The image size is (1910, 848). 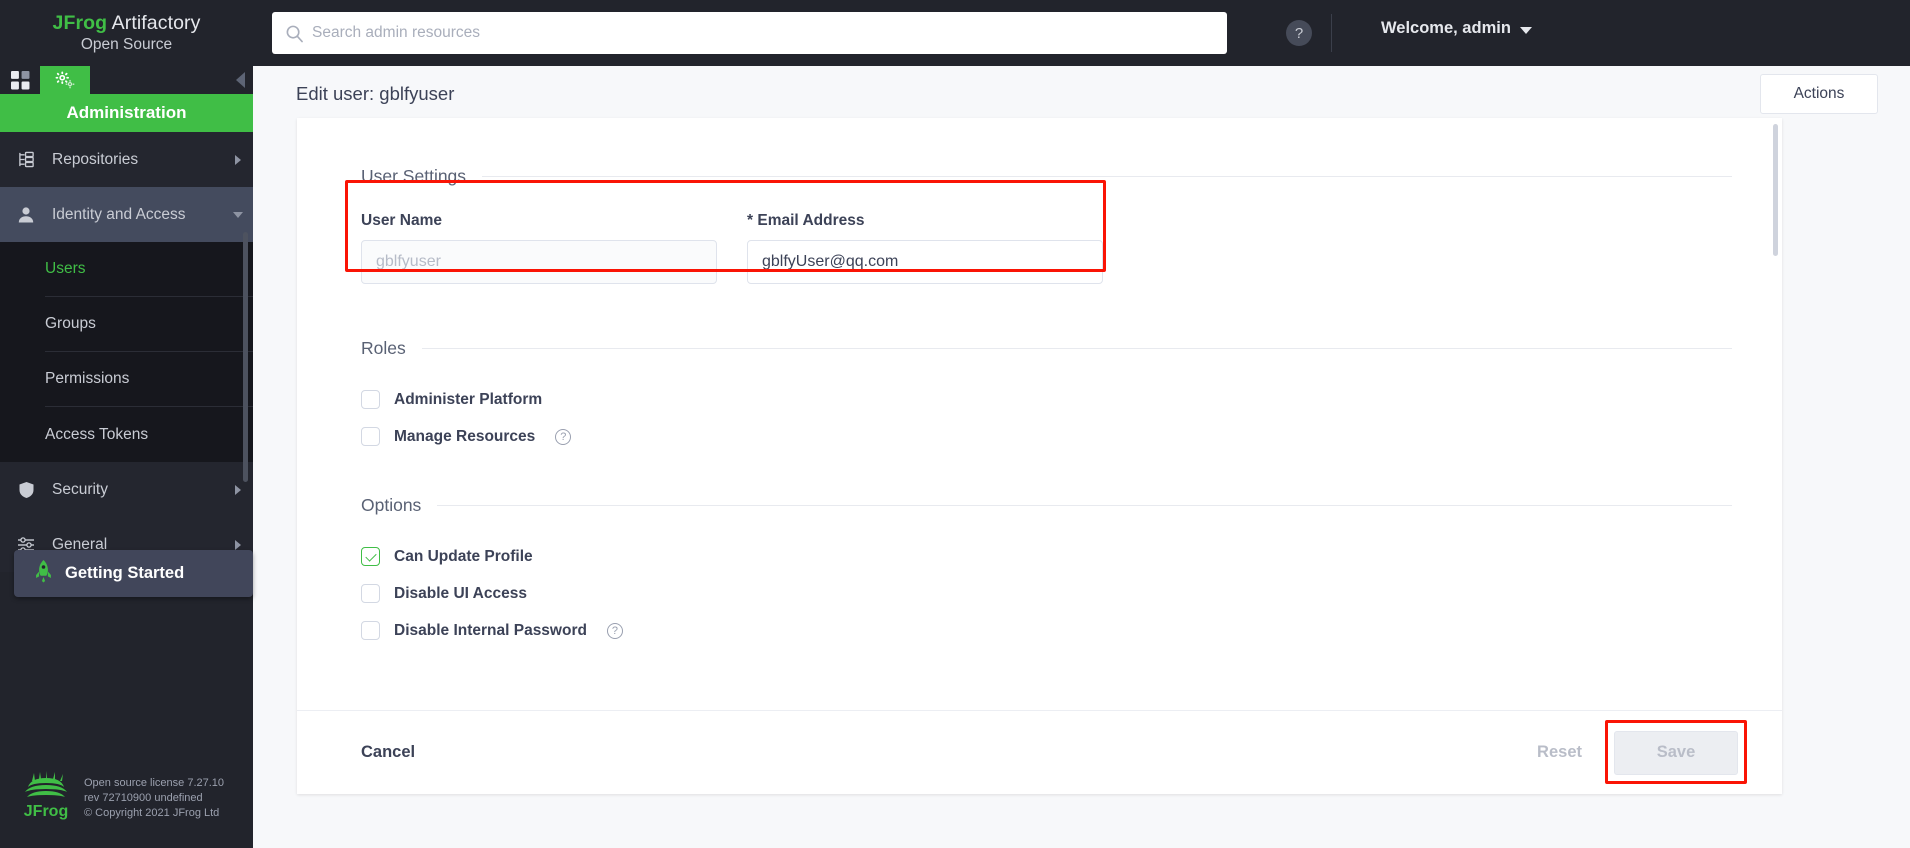 What do you see at coordinates (460, 593) in the screenshot?
I see `checkbox-label: Disable UI Access` at bounding box center [460, 593].